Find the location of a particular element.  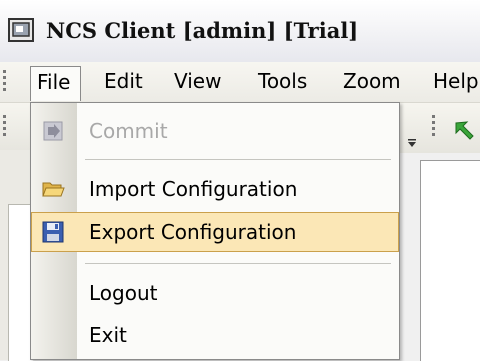

menu-item-label: Exit is located at coordinates (108, 335).